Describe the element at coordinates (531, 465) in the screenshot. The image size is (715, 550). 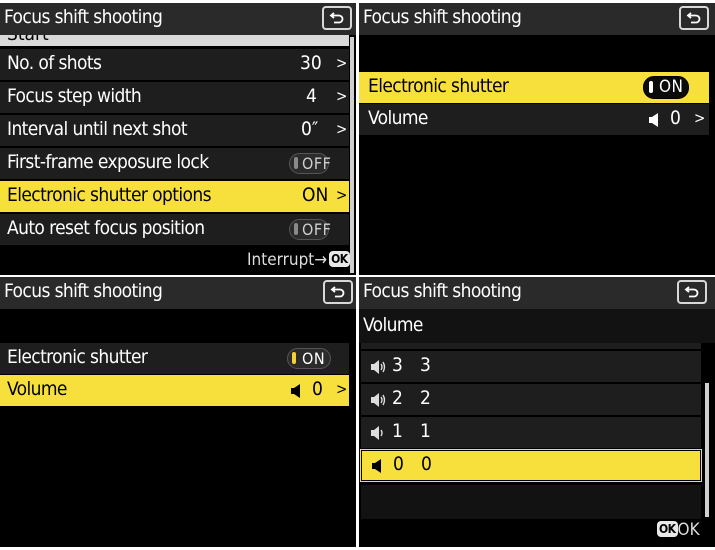
I see `volume-option-0: 0 0` at that location.